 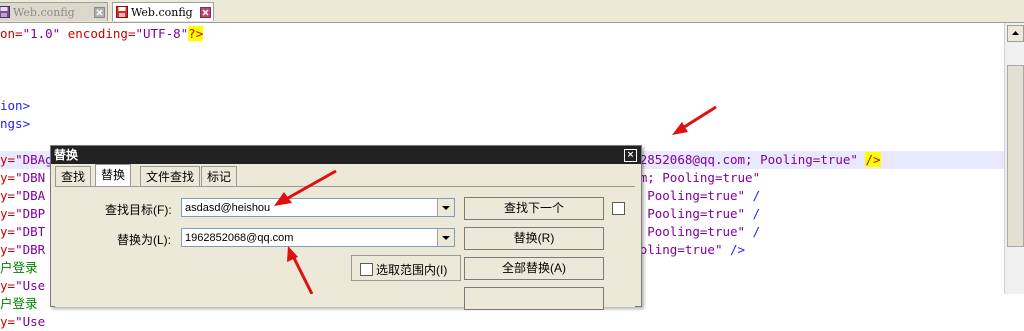 What do you see at coordinates (19, 303) in the screenshot?
I see `code-token: 户登录` at bounding box center [19, 303].